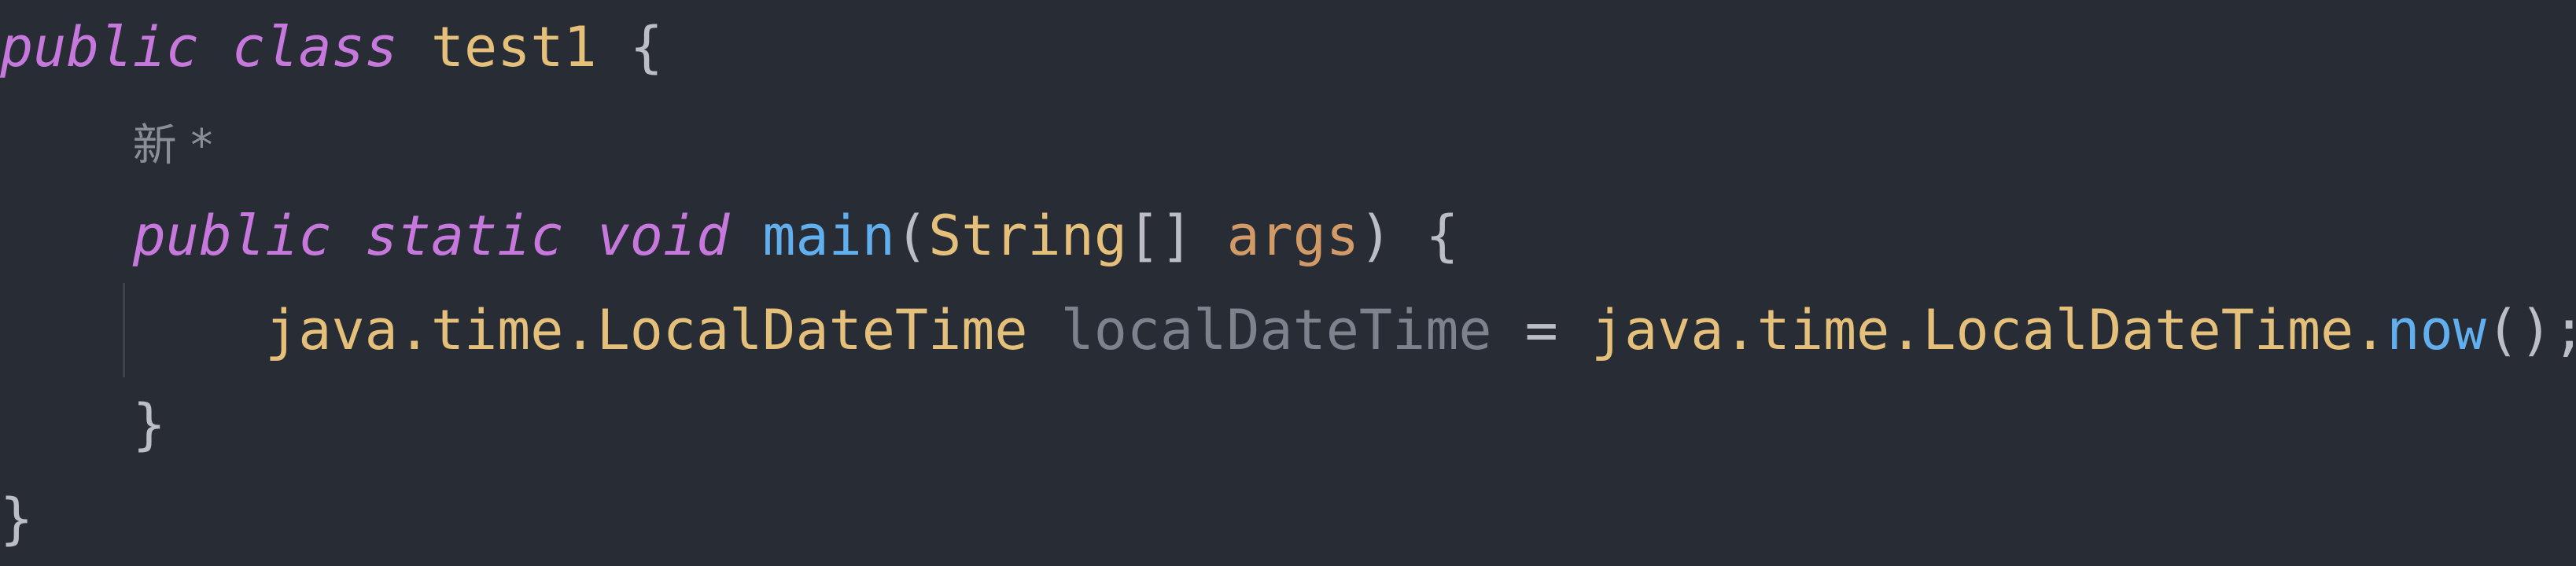 This screenshot has height=566, width=2576. Describe the element at coordinates (106, 141) in the screenshot. I see `code-line-inlay-hint: 新 *` at that location.